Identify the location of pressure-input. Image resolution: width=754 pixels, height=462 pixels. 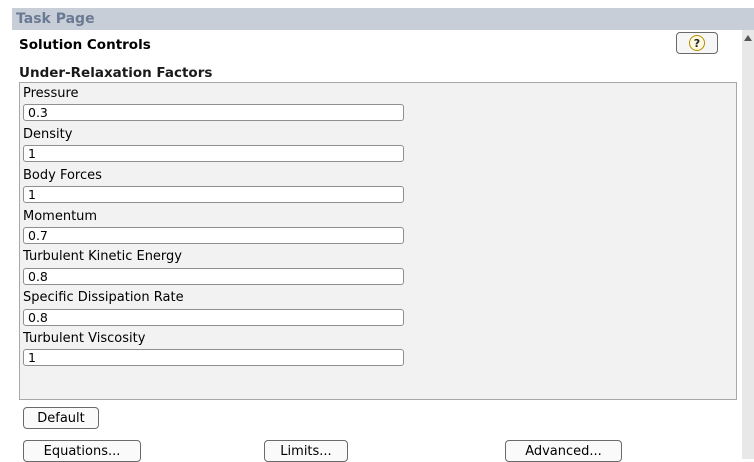
(213, 112).